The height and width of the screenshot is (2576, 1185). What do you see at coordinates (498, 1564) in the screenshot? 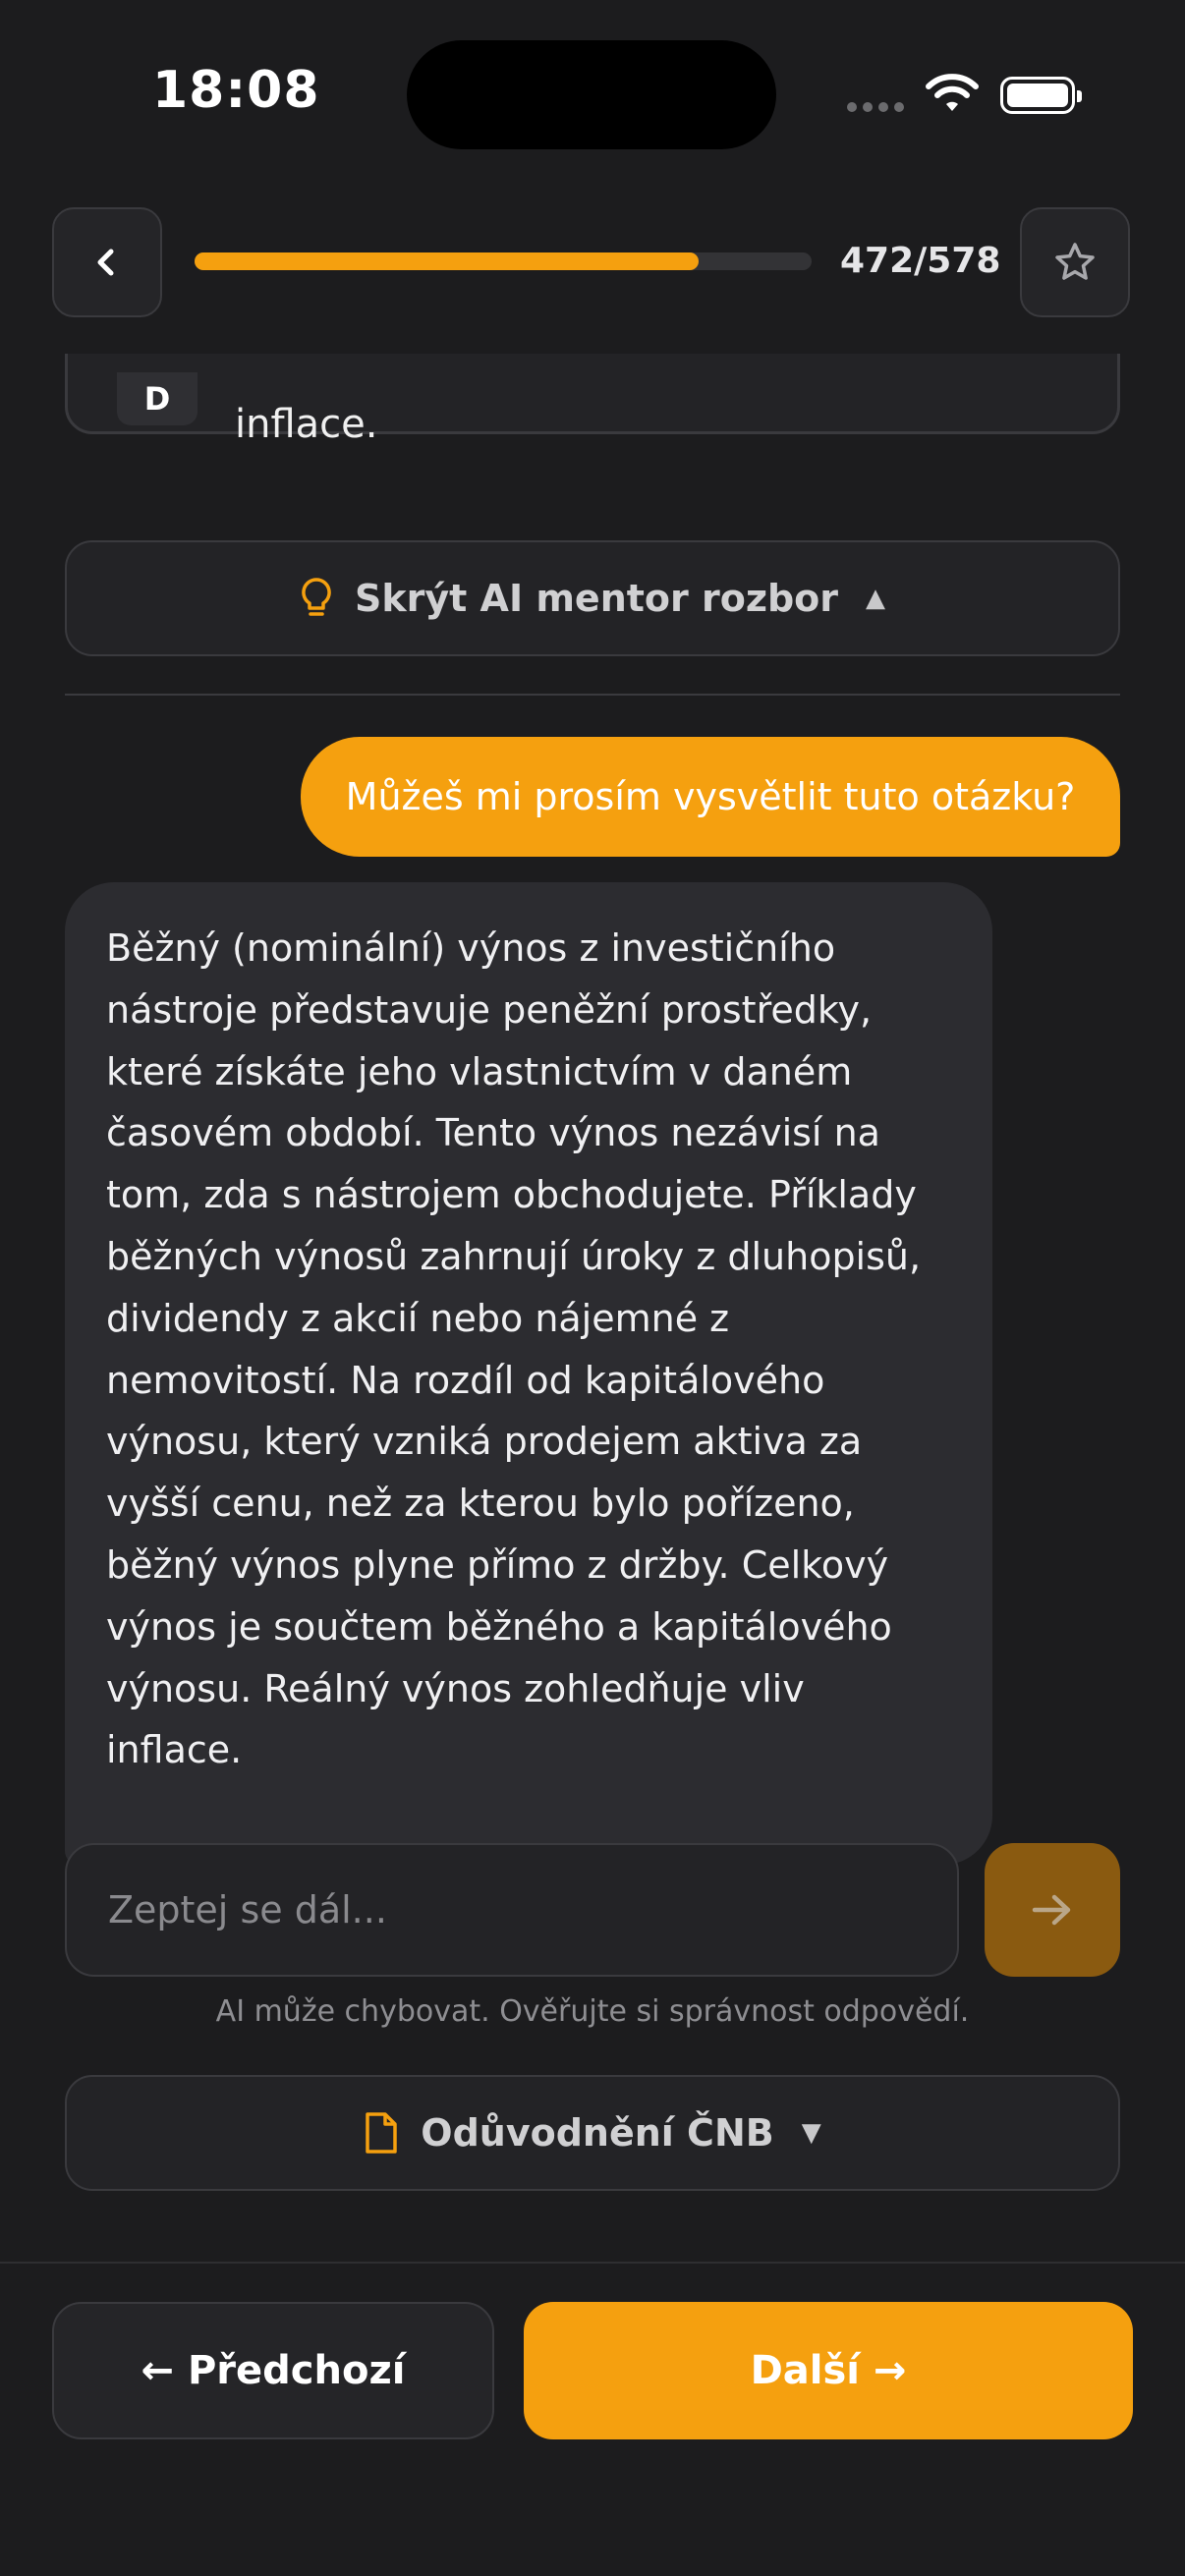
I see `ai-message-line: běžný výnos plyne přímo z držby. Celkový` at bounding box center [498, 1564].